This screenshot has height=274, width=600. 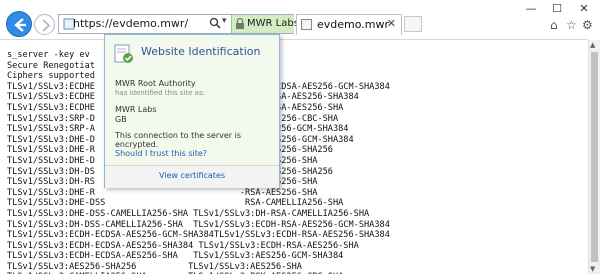 What do you see at coordinates (224, 21) in the screenshot?
I see `address-dropdown-icon: ▾` at bounding box center [224, 21].